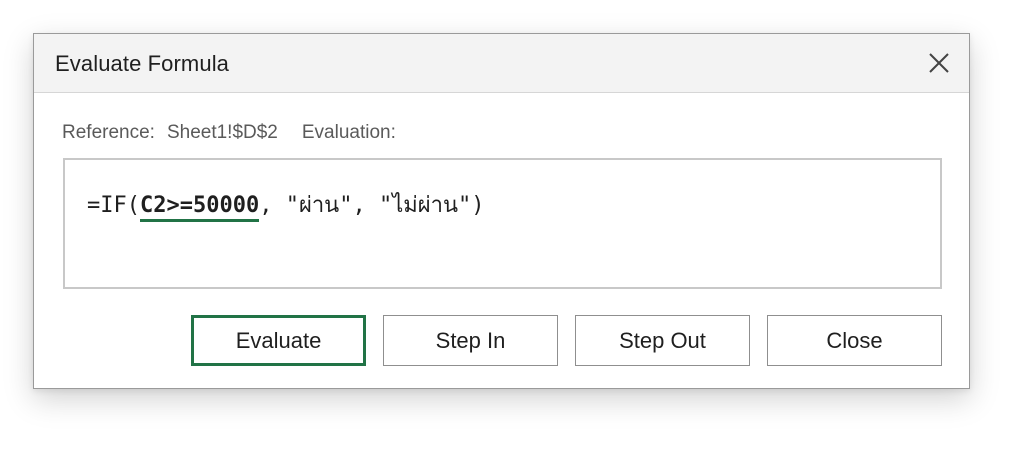 The height and width of the screenshot is (459, 1023). What do you see at coordinates (372, 205) in the screenshot?
I see `formula-suffix: , "ผ่าน", "ไม่ผ่าน")` at bounding box center [372, 205].